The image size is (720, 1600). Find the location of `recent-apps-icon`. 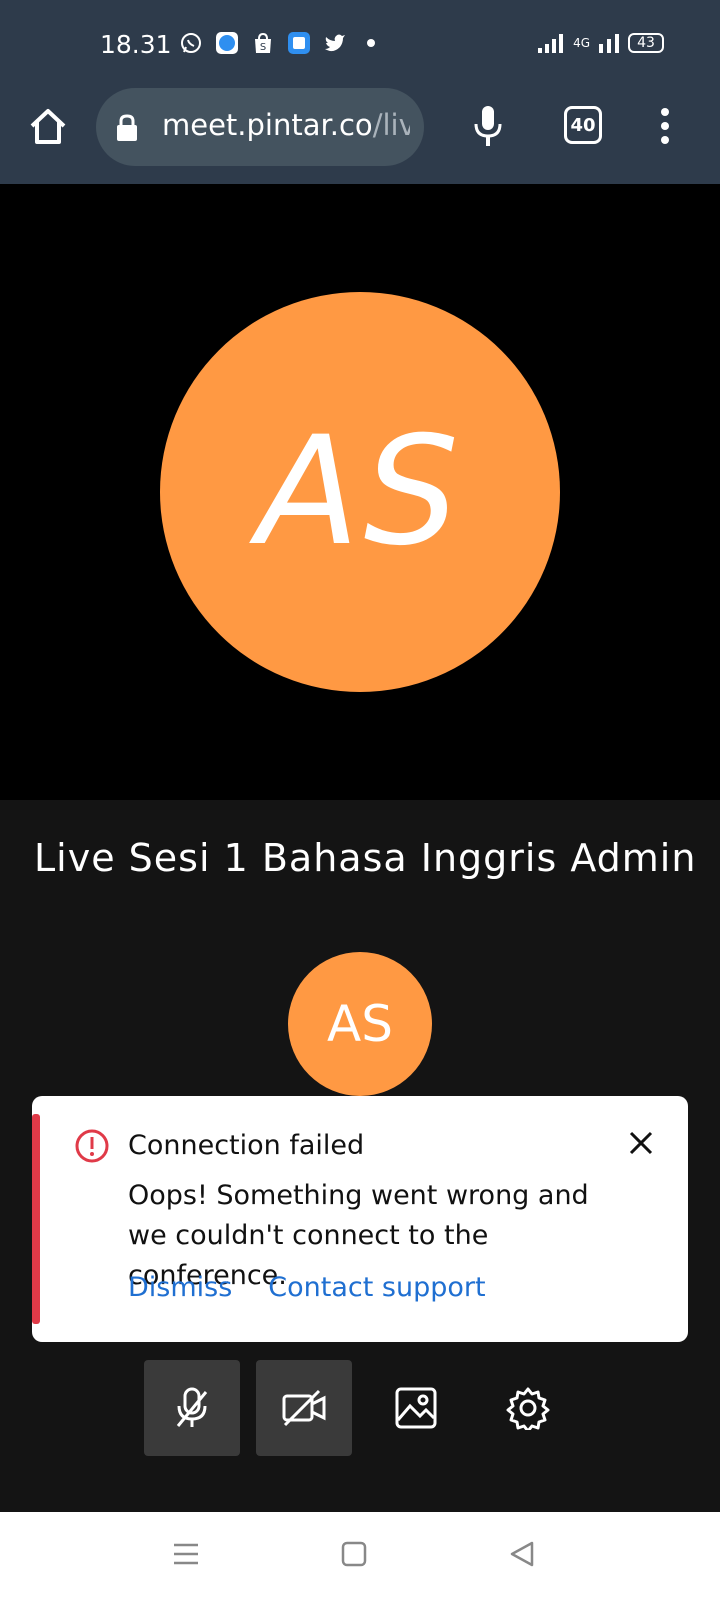

recent-apps-icon is located at coordinates (186, 1554).